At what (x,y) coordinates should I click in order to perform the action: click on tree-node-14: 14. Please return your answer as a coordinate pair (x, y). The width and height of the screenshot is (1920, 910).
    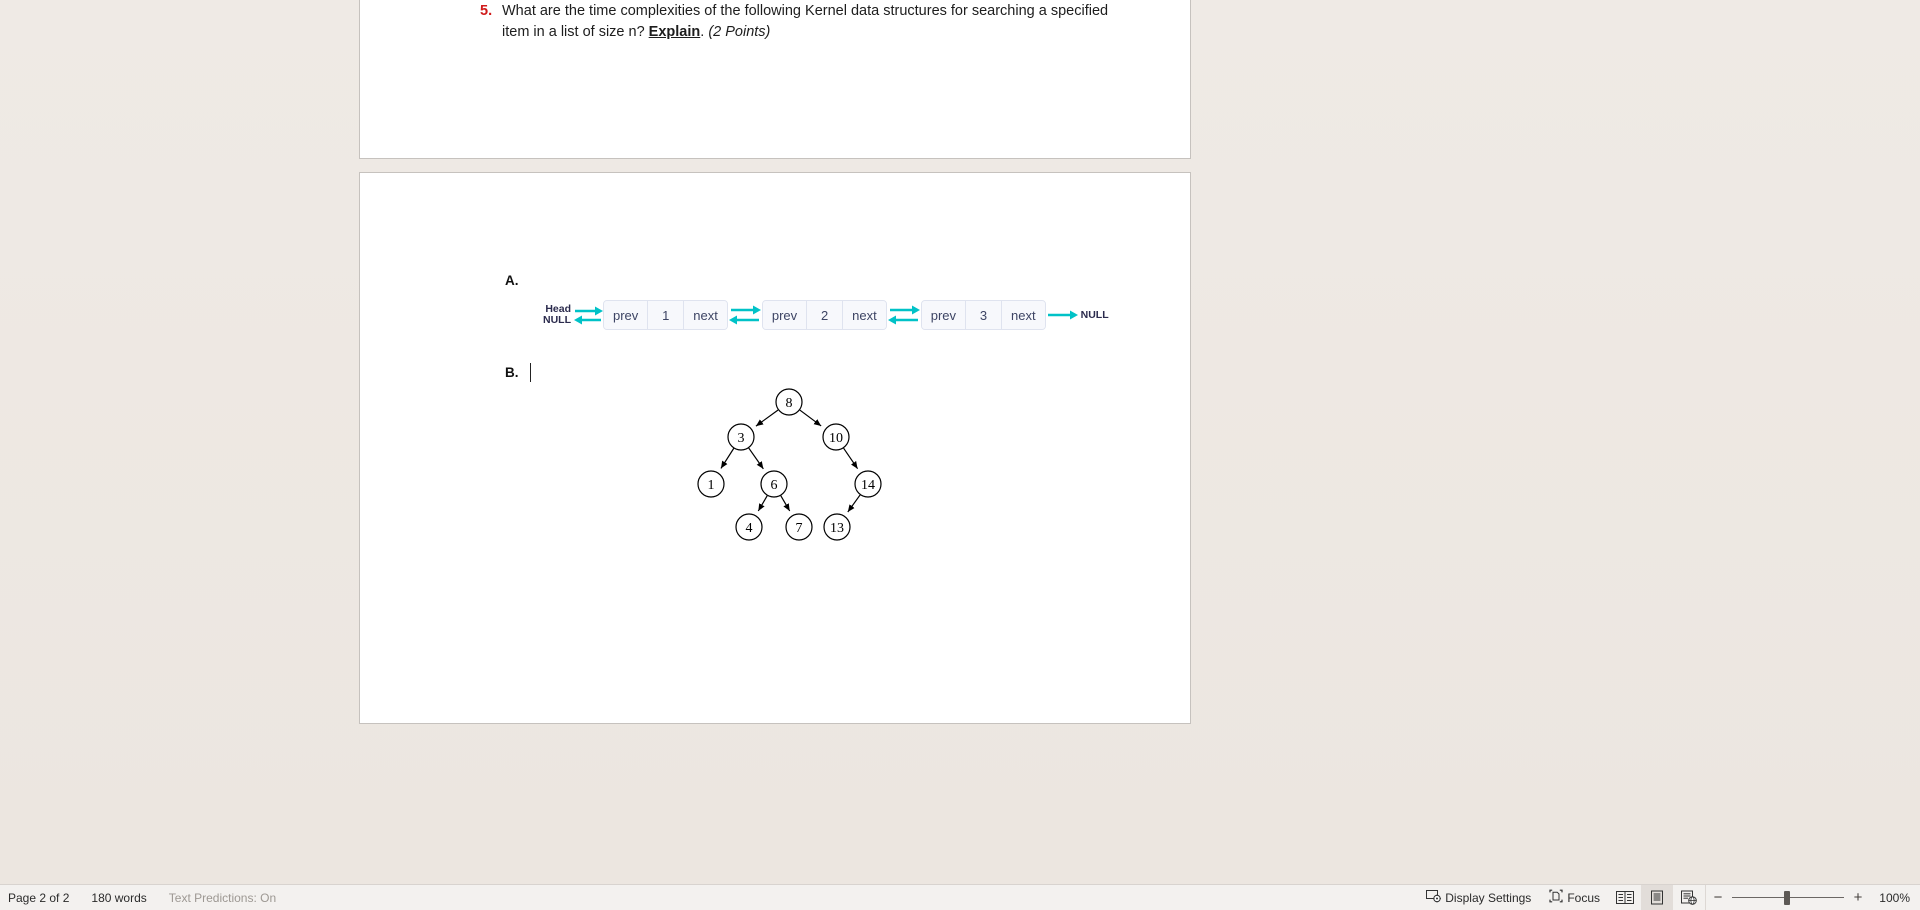
    Looking at the image, I should click on (868, 484).